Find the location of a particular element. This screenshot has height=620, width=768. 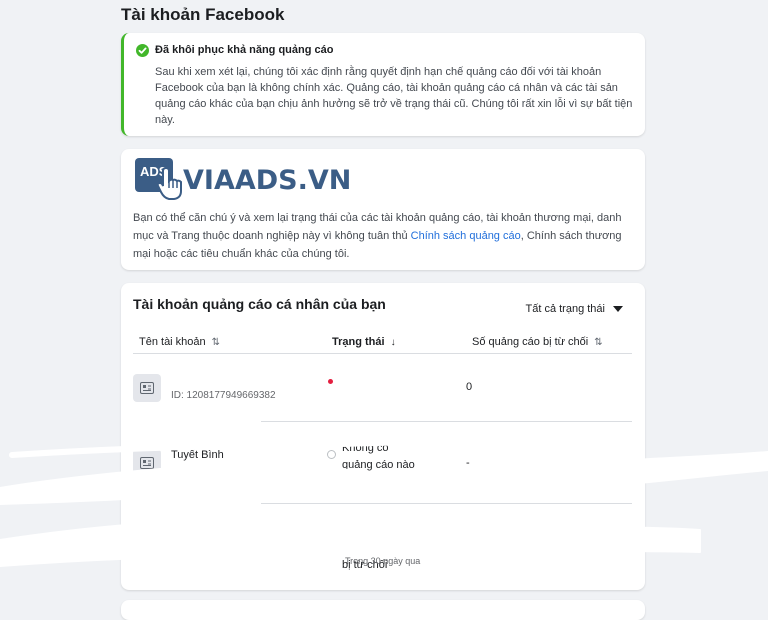

account-name: Xinh Lê is located at coordinates (190, 537).